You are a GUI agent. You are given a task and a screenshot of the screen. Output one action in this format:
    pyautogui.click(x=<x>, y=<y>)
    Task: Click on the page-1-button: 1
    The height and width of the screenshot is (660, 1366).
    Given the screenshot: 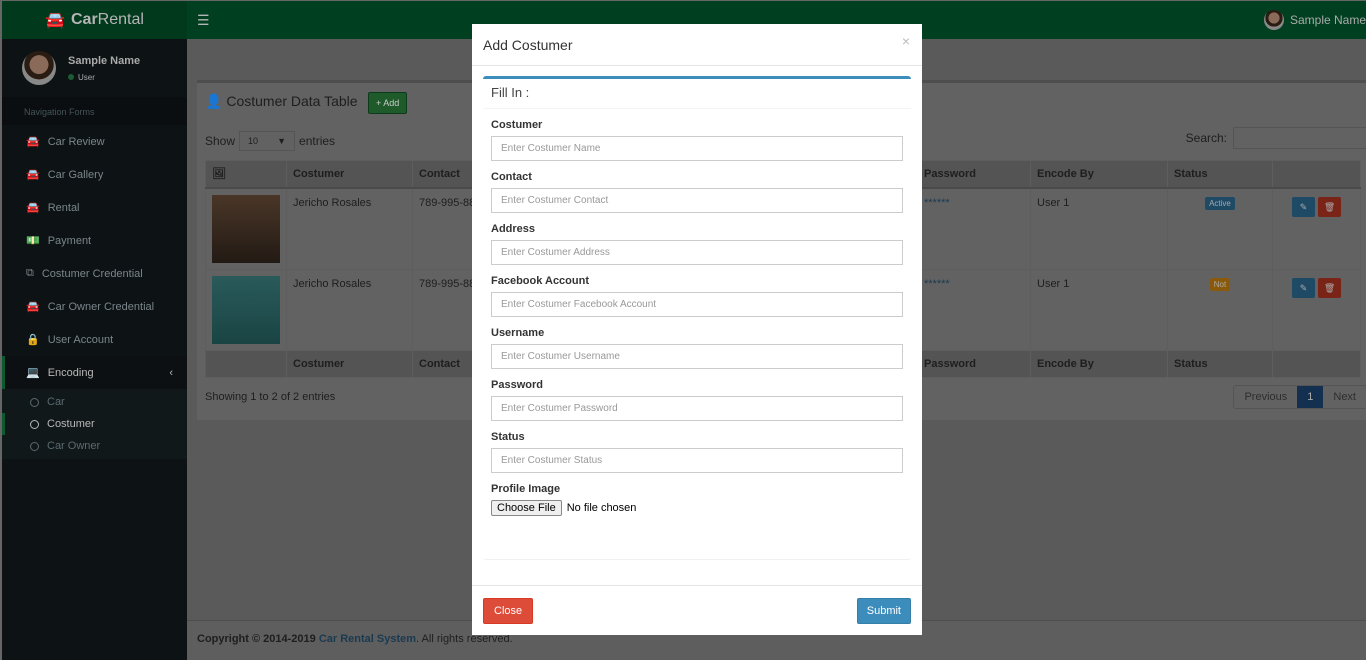 What is the action you would take?
    pyautogui.click(x=1310, y=397)
    